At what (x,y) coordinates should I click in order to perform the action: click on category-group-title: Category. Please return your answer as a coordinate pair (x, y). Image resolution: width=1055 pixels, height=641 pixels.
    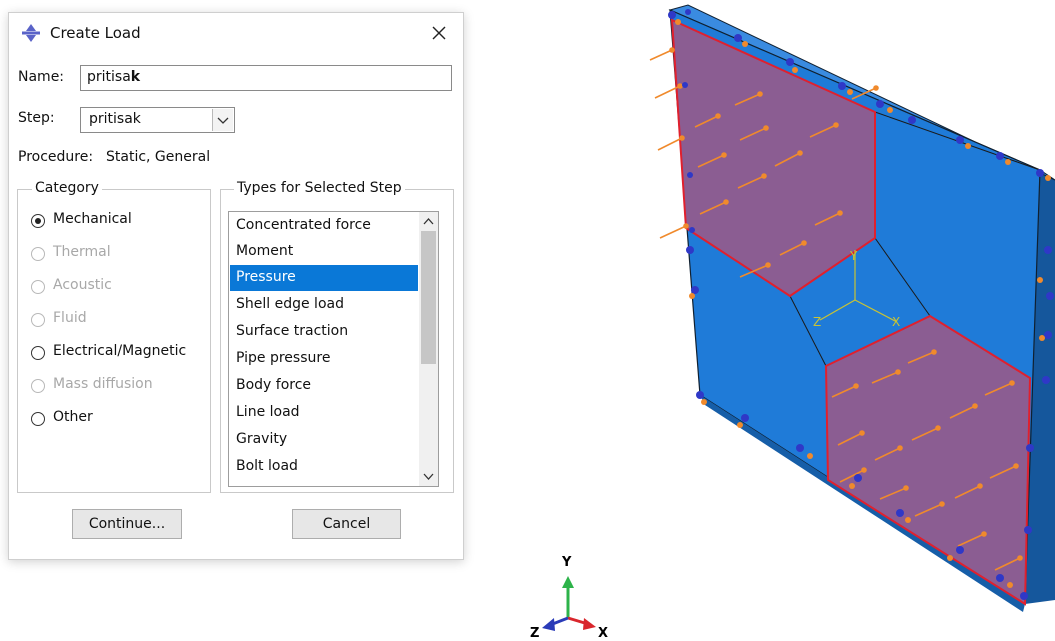
    Looking at the image, I should click on (67, 188).